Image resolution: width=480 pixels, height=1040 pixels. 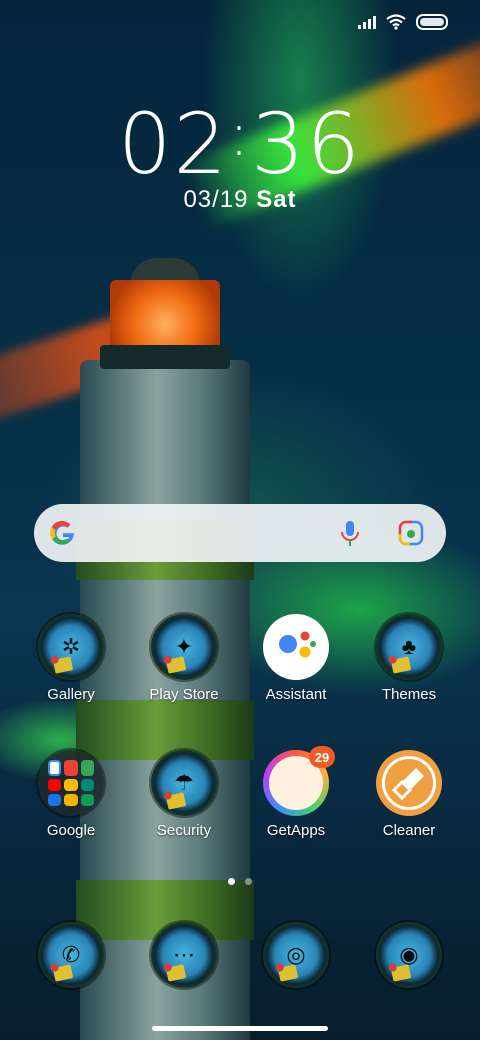 What do you see at coordinates (276, 199) in the screenshot?
I see `weekday-text: Sat` at bounding box center [276, 199].